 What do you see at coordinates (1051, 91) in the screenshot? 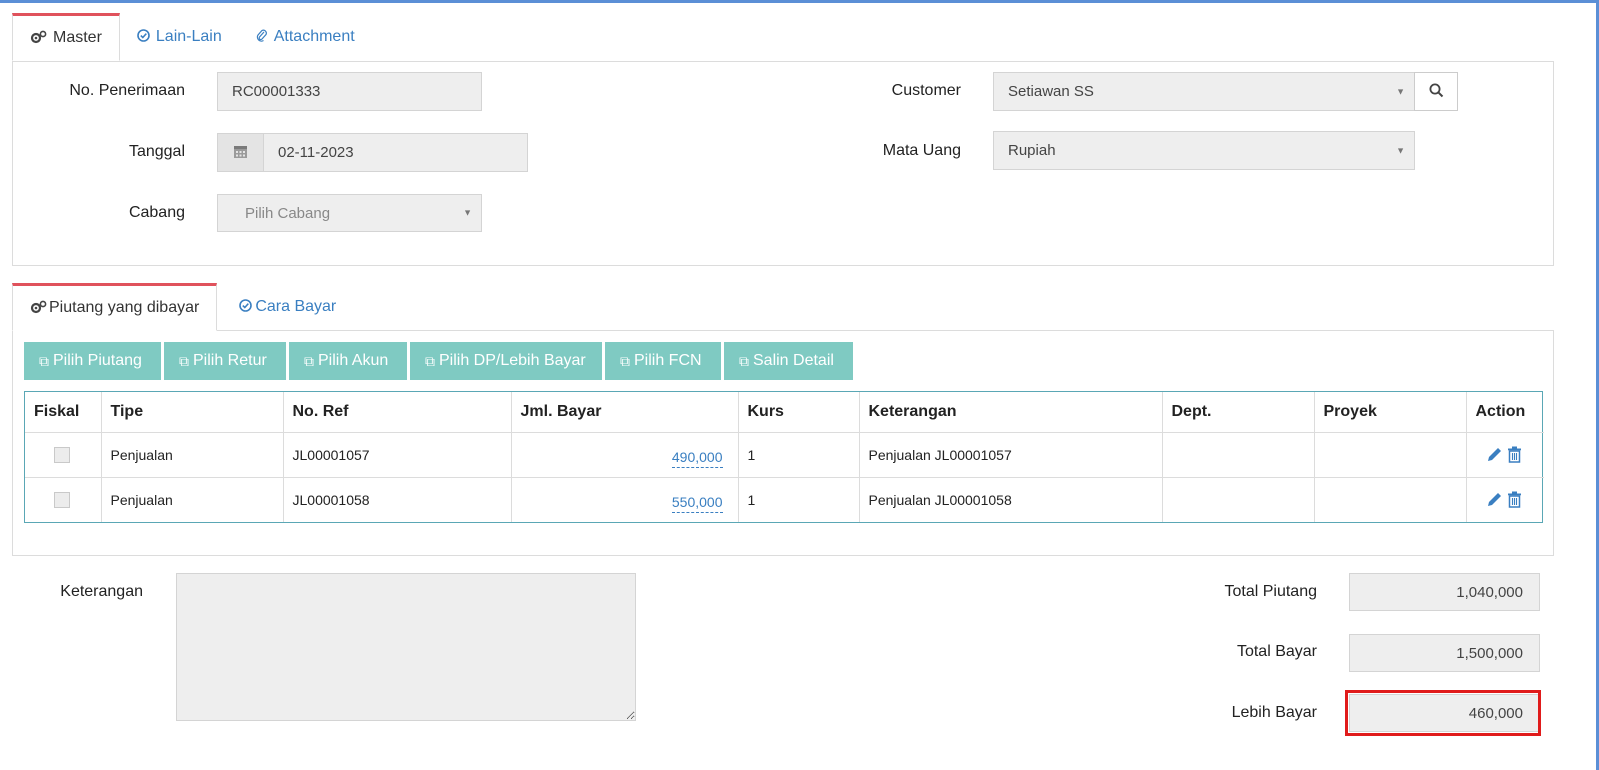
I see `customer-value: Setiawan SS` at bounding box center [1051, 91].